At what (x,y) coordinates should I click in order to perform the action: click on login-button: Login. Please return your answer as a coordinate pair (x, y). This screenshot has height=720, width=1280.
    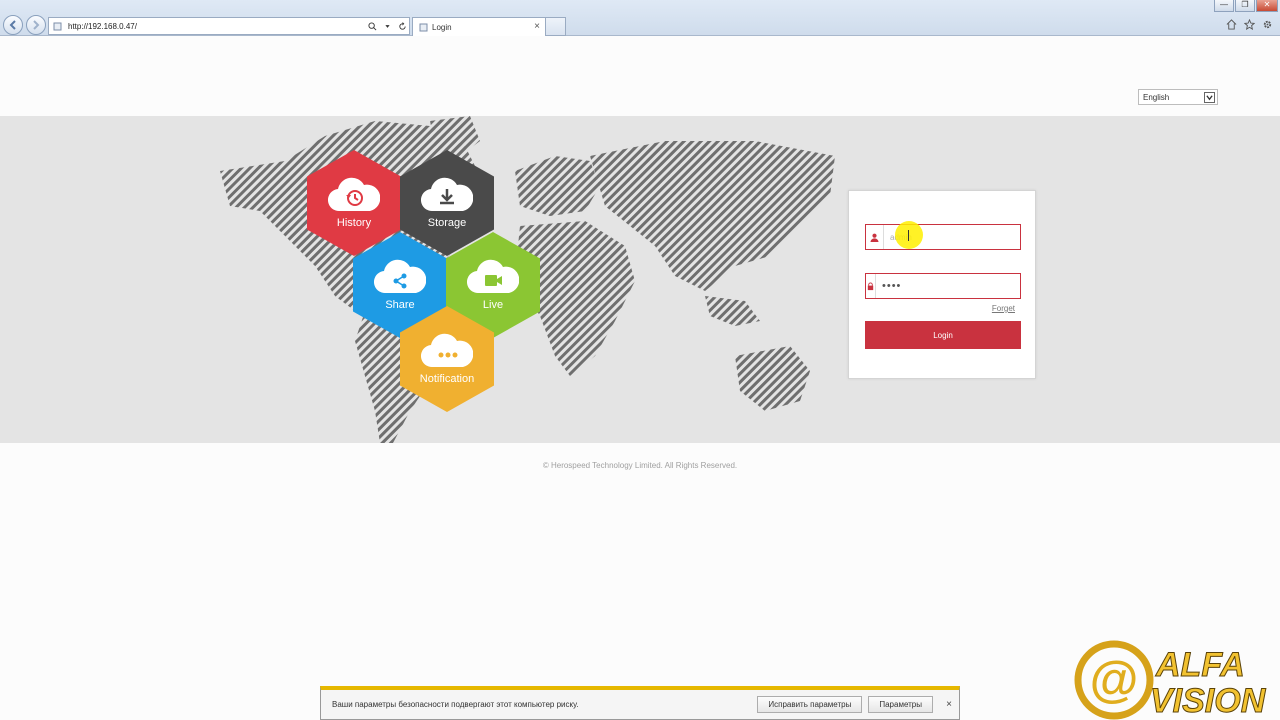
    Looking at the image, I should click on (943, 335).